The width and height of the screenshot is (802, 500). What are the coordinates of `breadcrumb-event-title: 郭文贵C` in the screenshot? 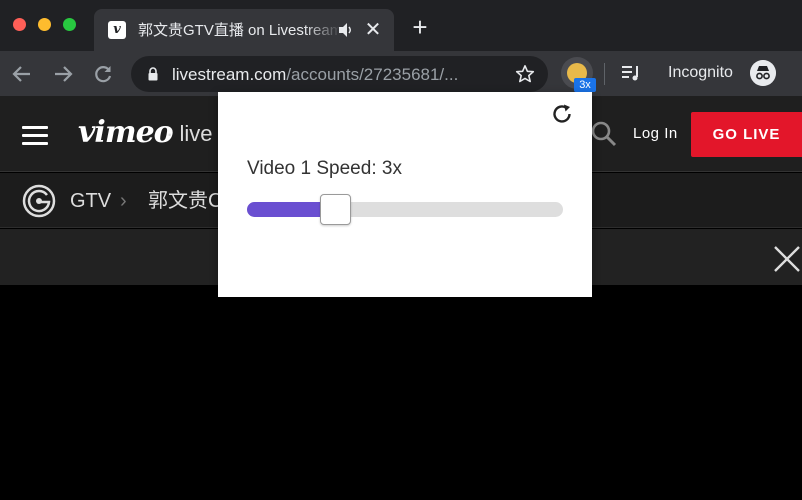 It's located at (183, 201).